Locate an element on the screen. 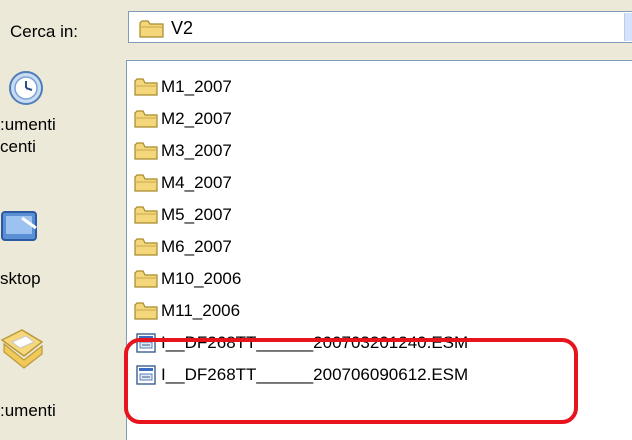 This screenshot has width=632, height=440. place-recent-documents-label: :umenti centi is located at coordinates (28, 135).